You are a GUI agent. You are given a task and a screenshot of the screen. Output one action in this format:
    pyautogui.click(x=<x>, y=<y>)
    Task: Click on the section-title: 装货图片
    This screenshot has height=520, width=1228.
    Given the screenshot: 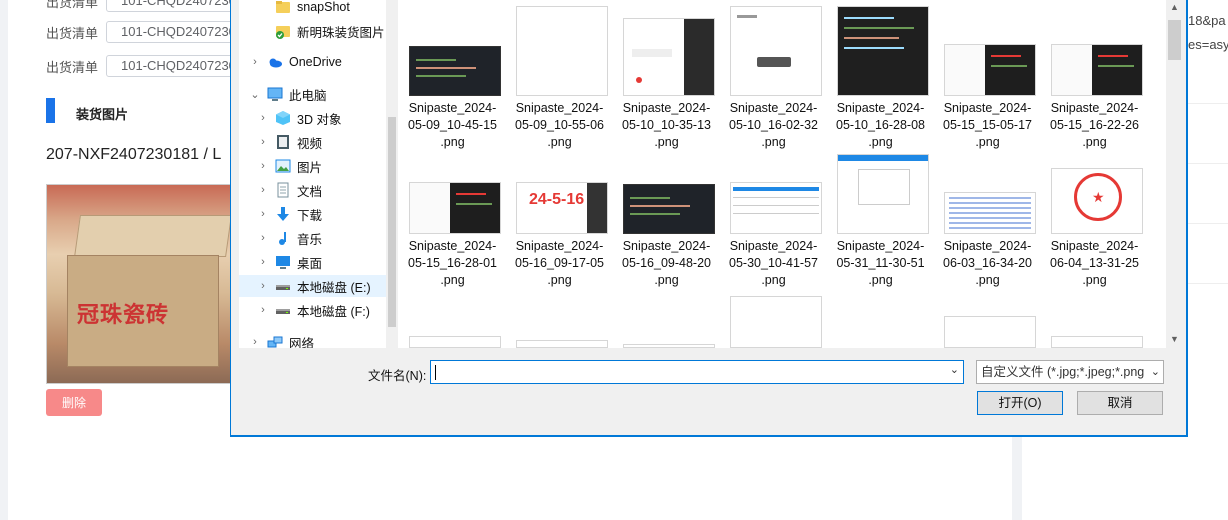 What is the action you would take?
    pyautogui.click(x=102, y=114)
    